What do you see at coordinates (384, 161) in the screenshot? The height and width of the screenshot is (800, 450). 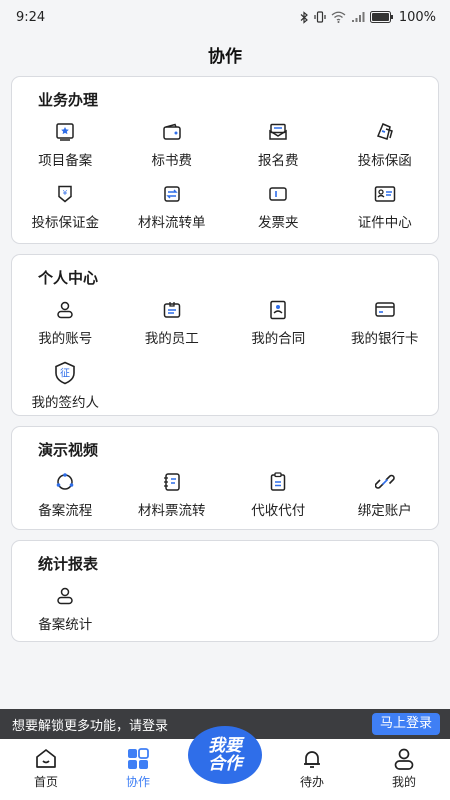 I see `menu-item-label: 投标保函` at bounding box center [384, 161].